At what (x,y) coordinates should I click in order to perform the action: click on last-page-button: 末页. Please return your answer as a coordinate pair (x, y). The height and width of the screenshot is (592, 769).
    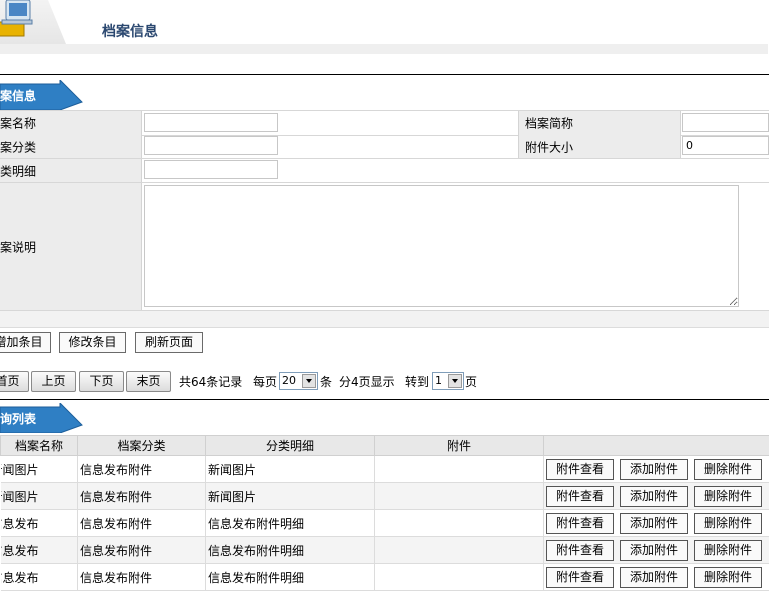
    Looking at the image, I should click on (148, 381).